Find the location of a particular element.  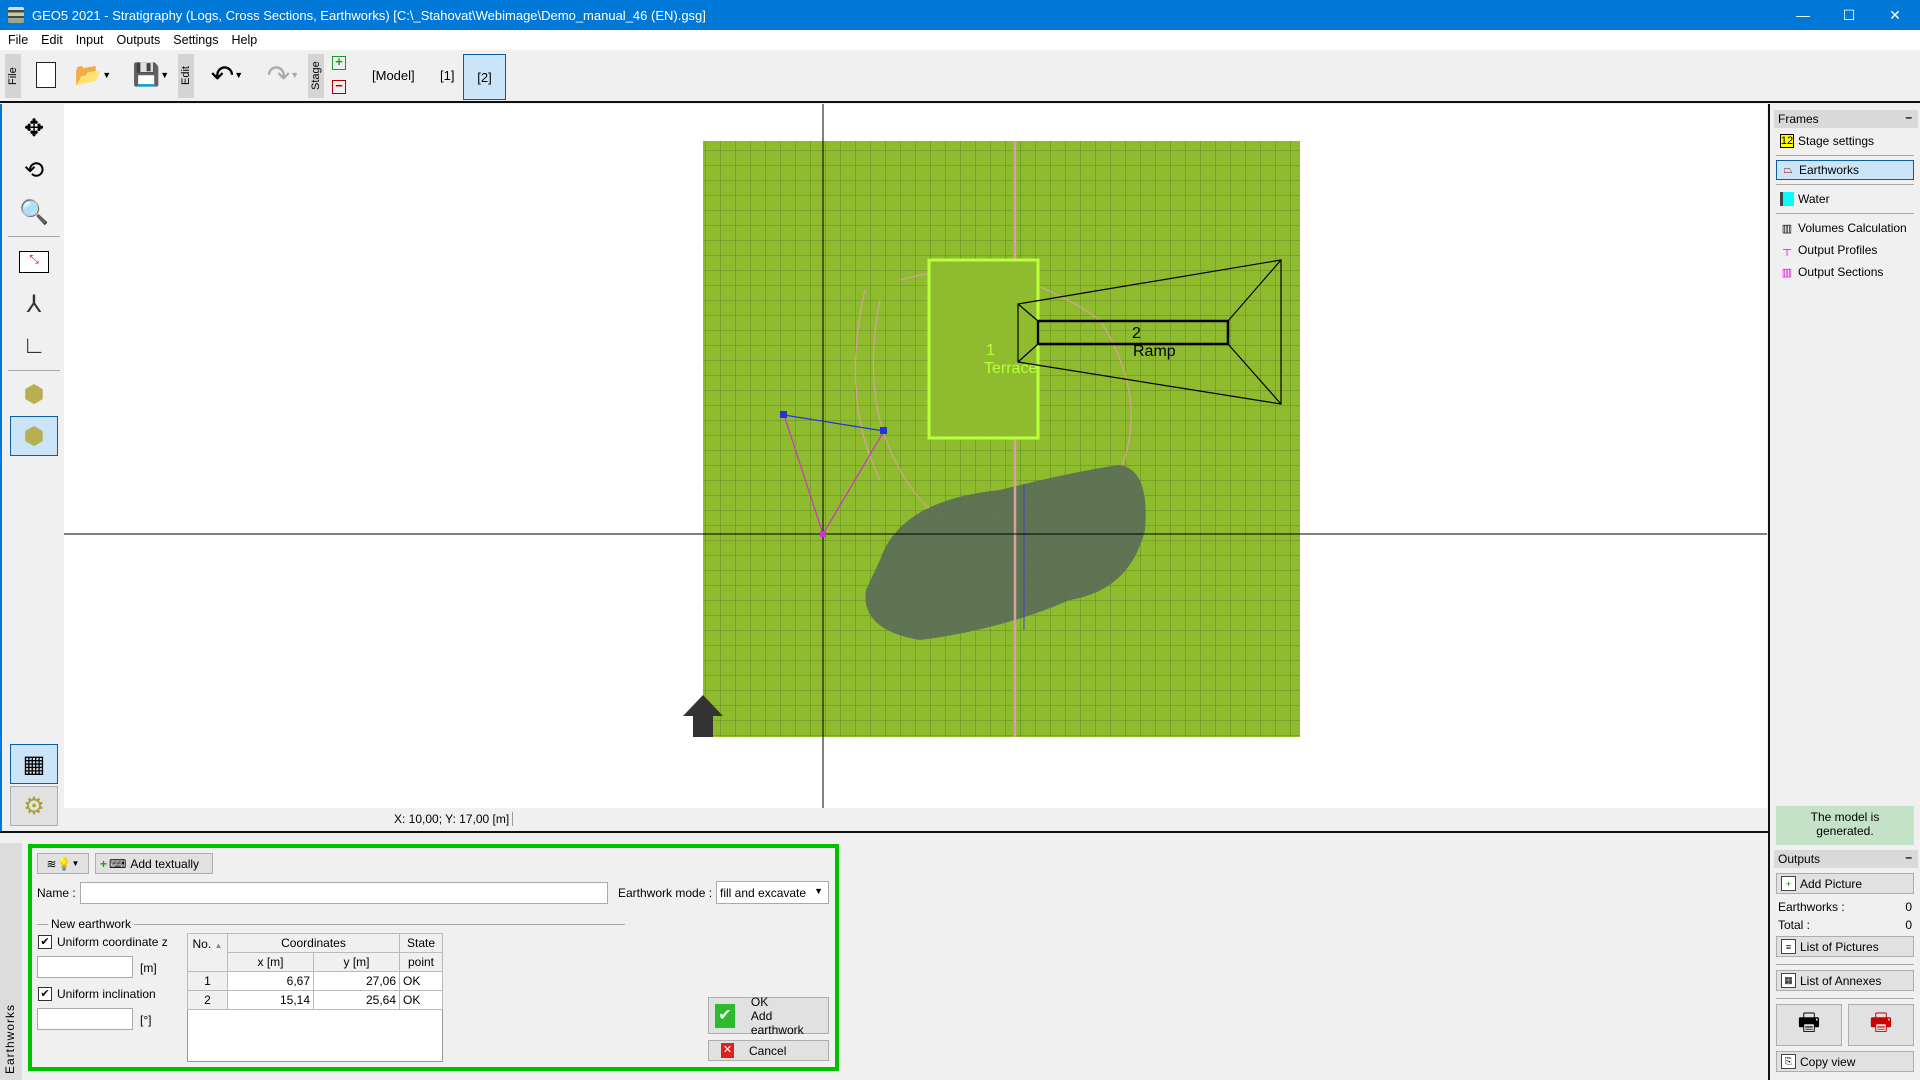

print-button: 🖶 is located at coordinates (1809, 1025).